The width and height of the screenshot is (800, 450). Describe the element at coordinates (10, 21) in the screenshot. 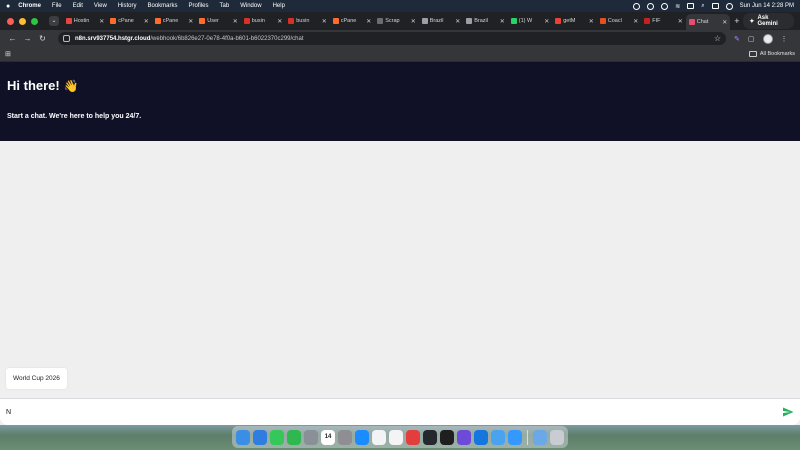

I see `close-window-button` at that location.